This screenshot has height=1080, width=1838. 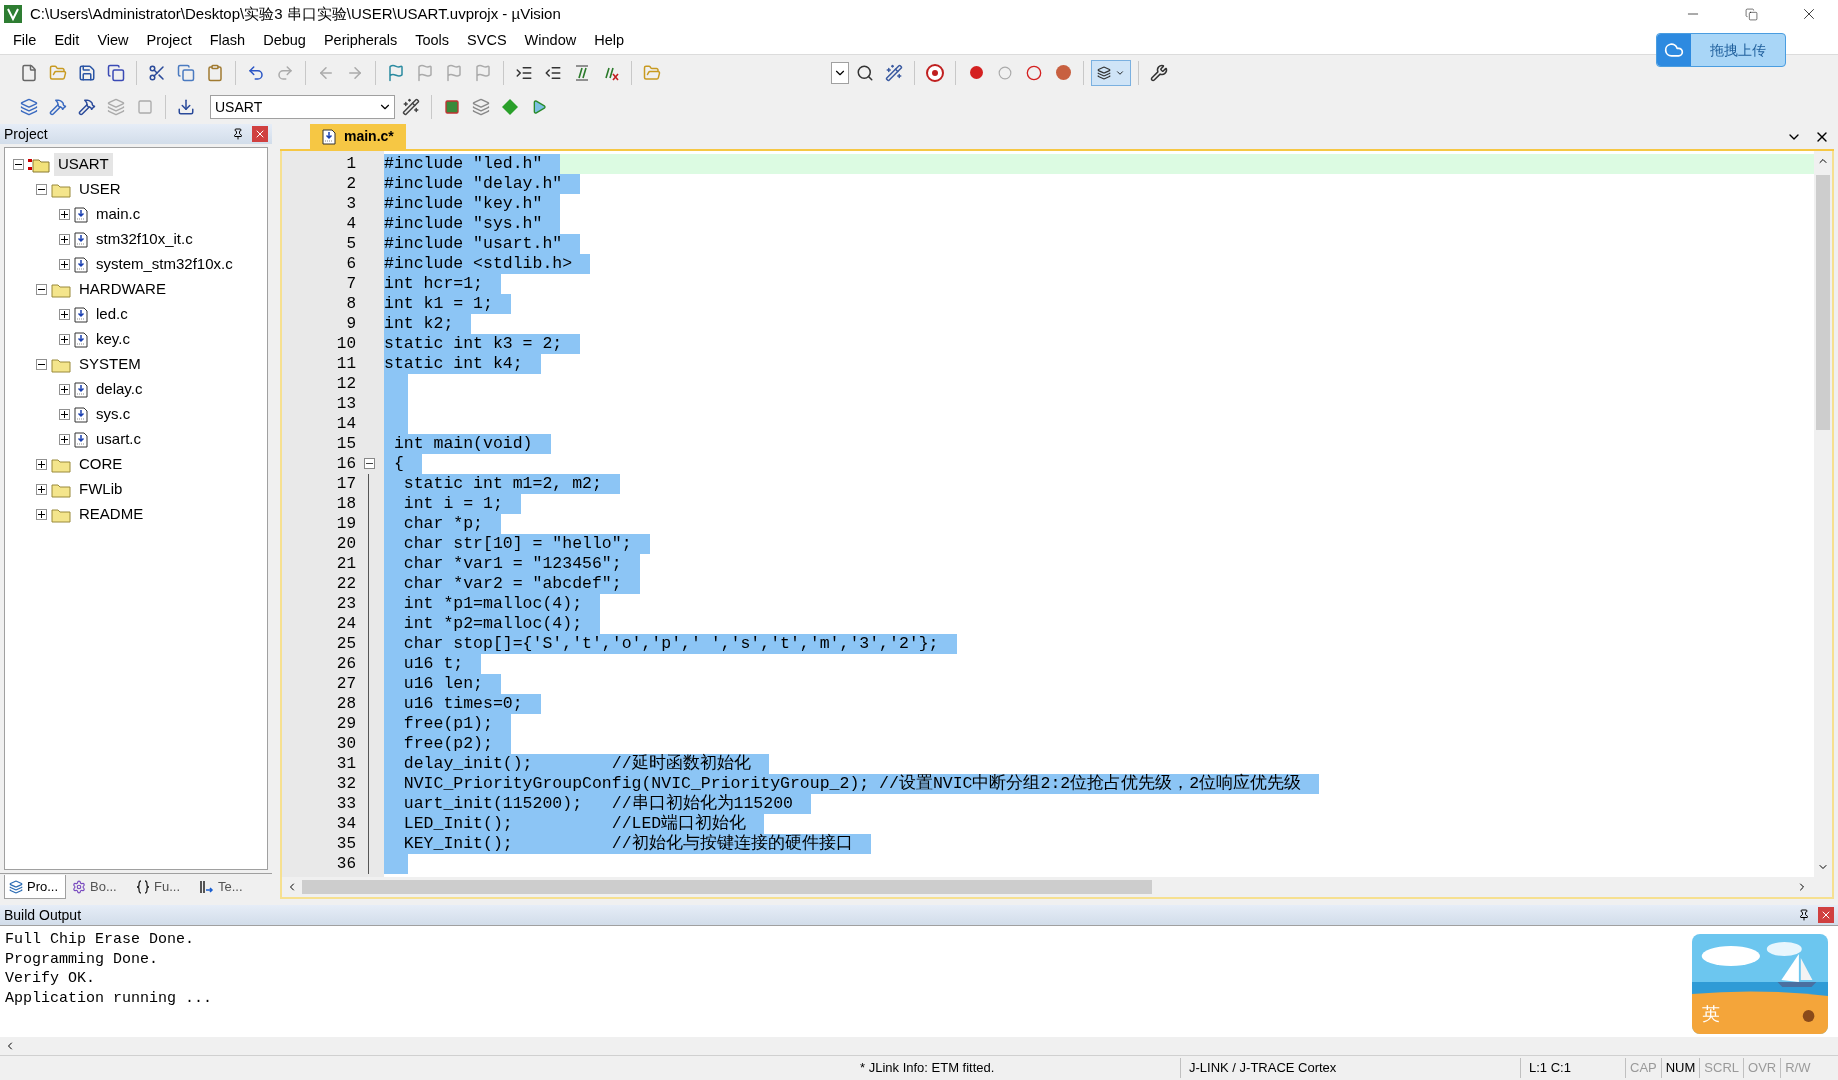 I want to click on menu-item: File, so click(x=25, y=41).